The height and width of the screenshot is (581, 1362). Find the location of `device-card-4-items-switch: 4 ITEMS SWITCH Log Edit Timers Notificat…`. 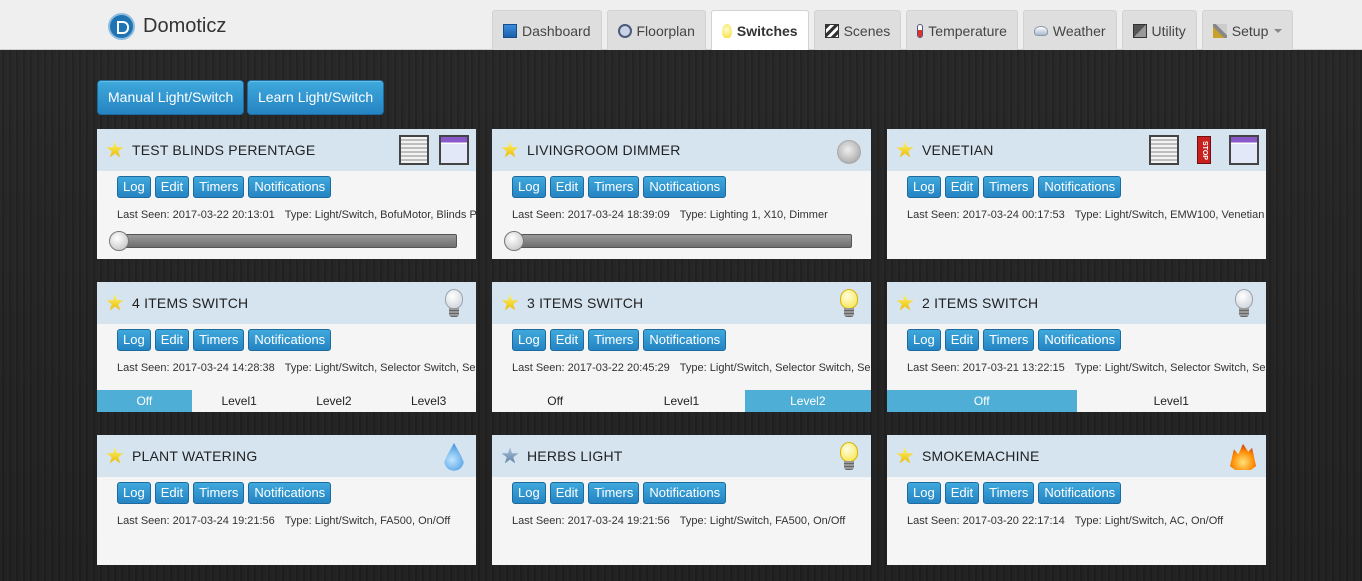

device-card-4-items-switch: 4 ITEMS SWITCH Log Edit Timers Notificat… is located at coordinates (286, 347).